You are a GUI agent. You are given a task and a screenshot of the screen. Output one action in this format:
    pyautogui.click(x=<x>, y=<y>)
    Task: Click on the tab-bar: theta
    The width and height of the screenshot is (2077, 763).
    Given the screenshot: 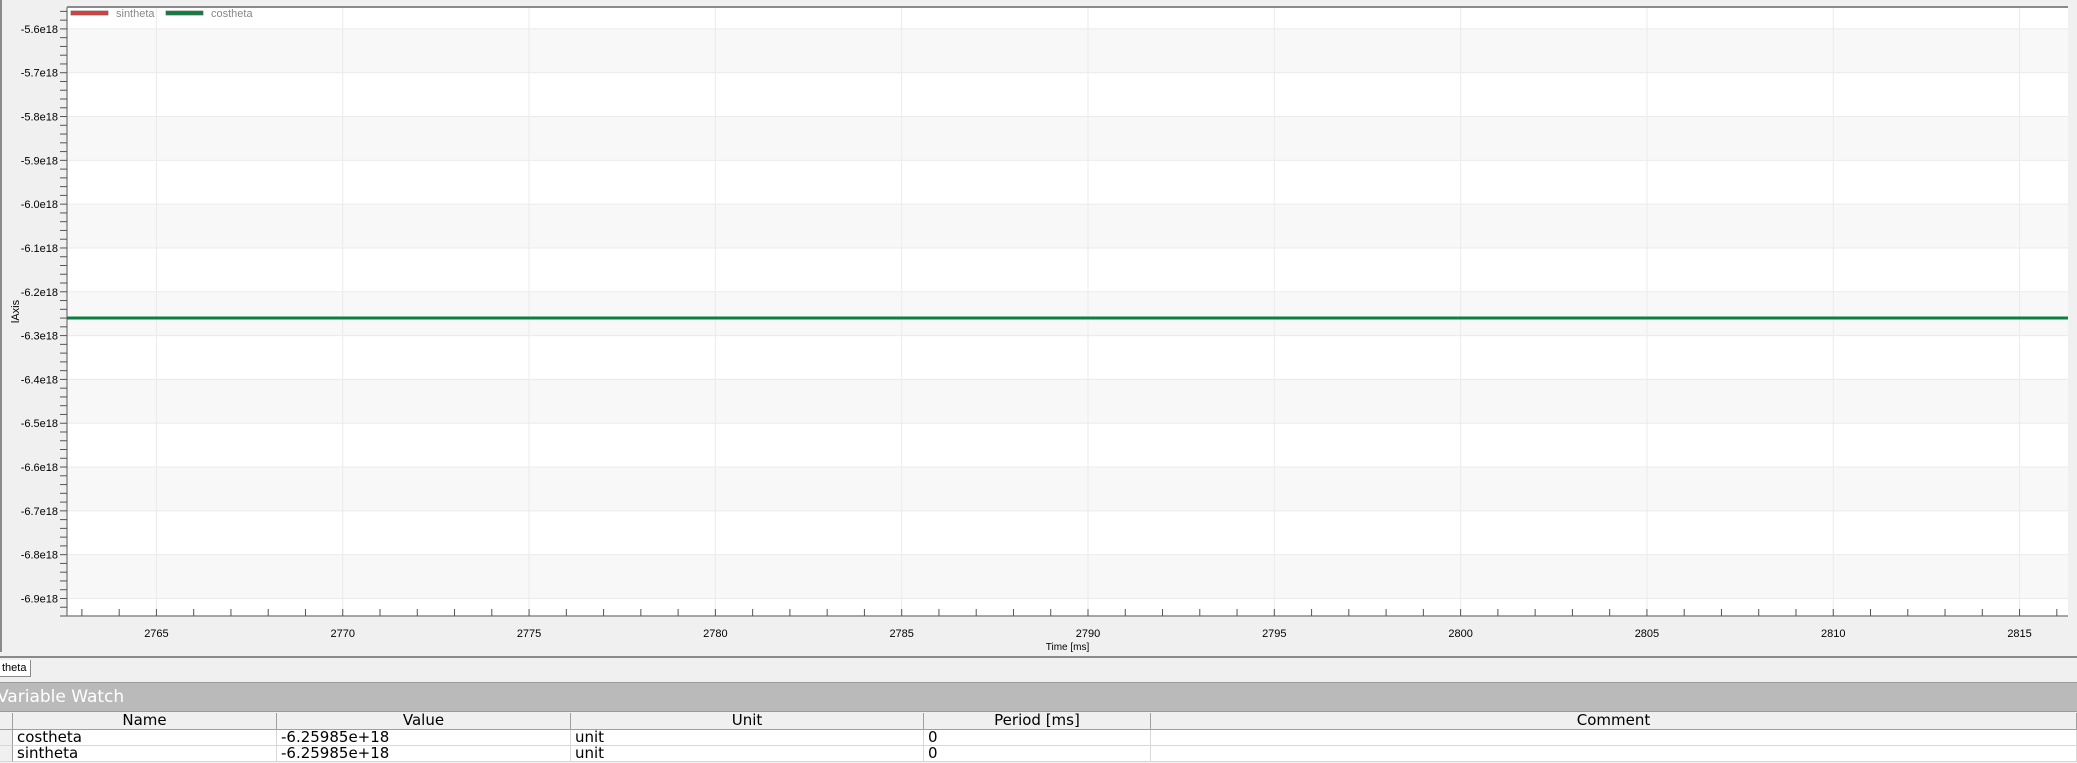 What is the action you would take?
    pyautogui.click(x=1038, y=668)
    